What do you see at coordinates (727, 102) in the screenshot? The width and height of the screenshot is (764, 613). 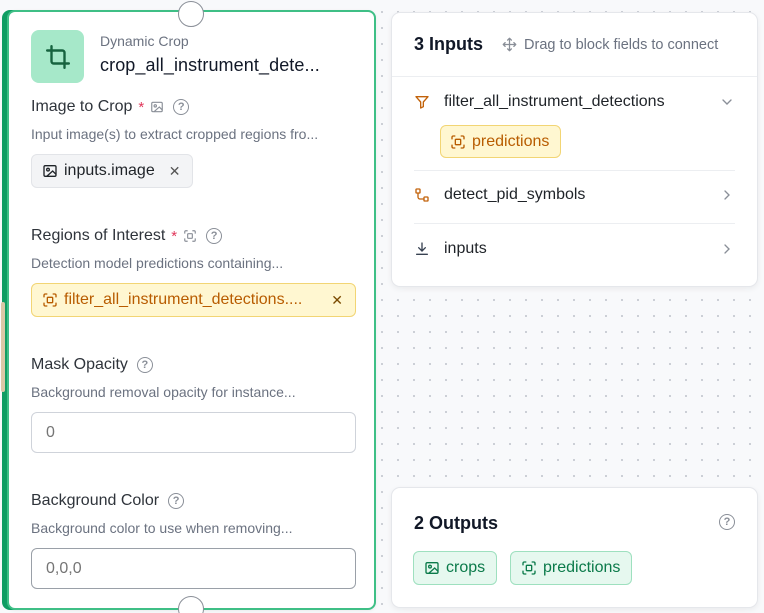 I see `chevron-down-icon` at bounding box center [727, 102].